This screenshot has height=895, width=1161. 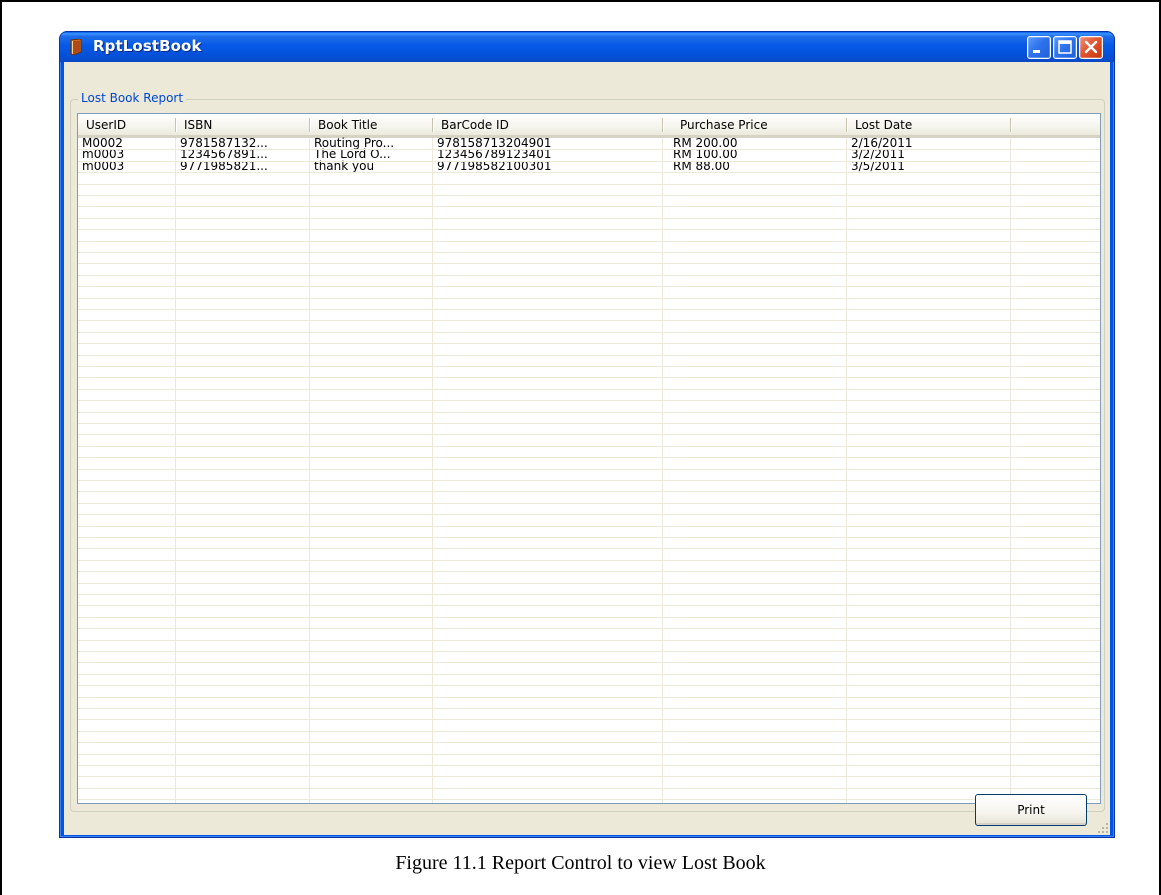 I want to click on close-icon, so click(x=1091, y=47).